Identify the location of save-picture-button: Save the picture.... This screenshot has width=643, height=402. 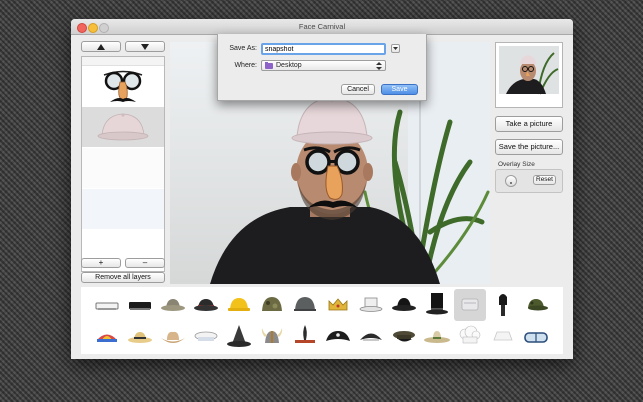
(529, 147).